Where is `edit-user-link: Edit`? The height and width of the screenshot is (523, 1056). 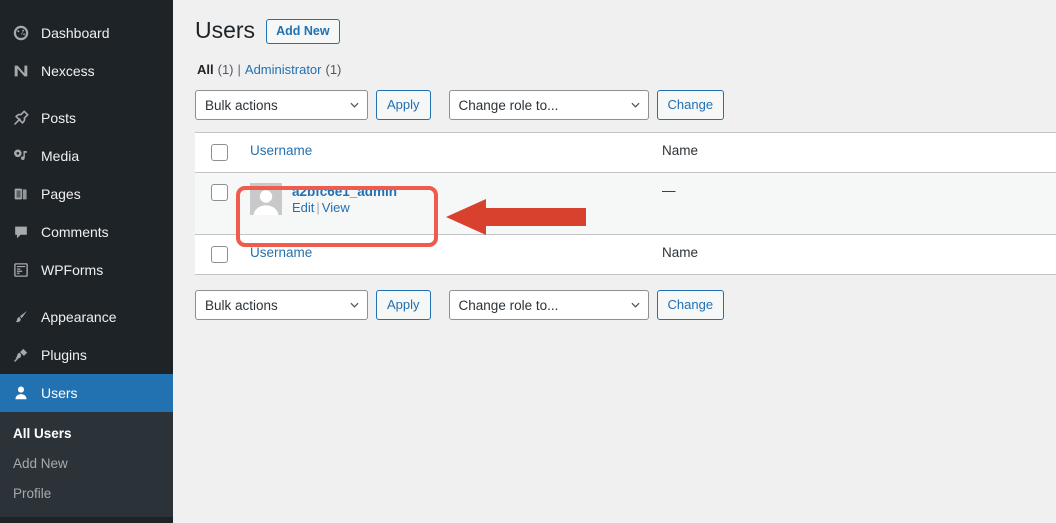
edit-user-link: Edit is located at coordinates (303, 207).